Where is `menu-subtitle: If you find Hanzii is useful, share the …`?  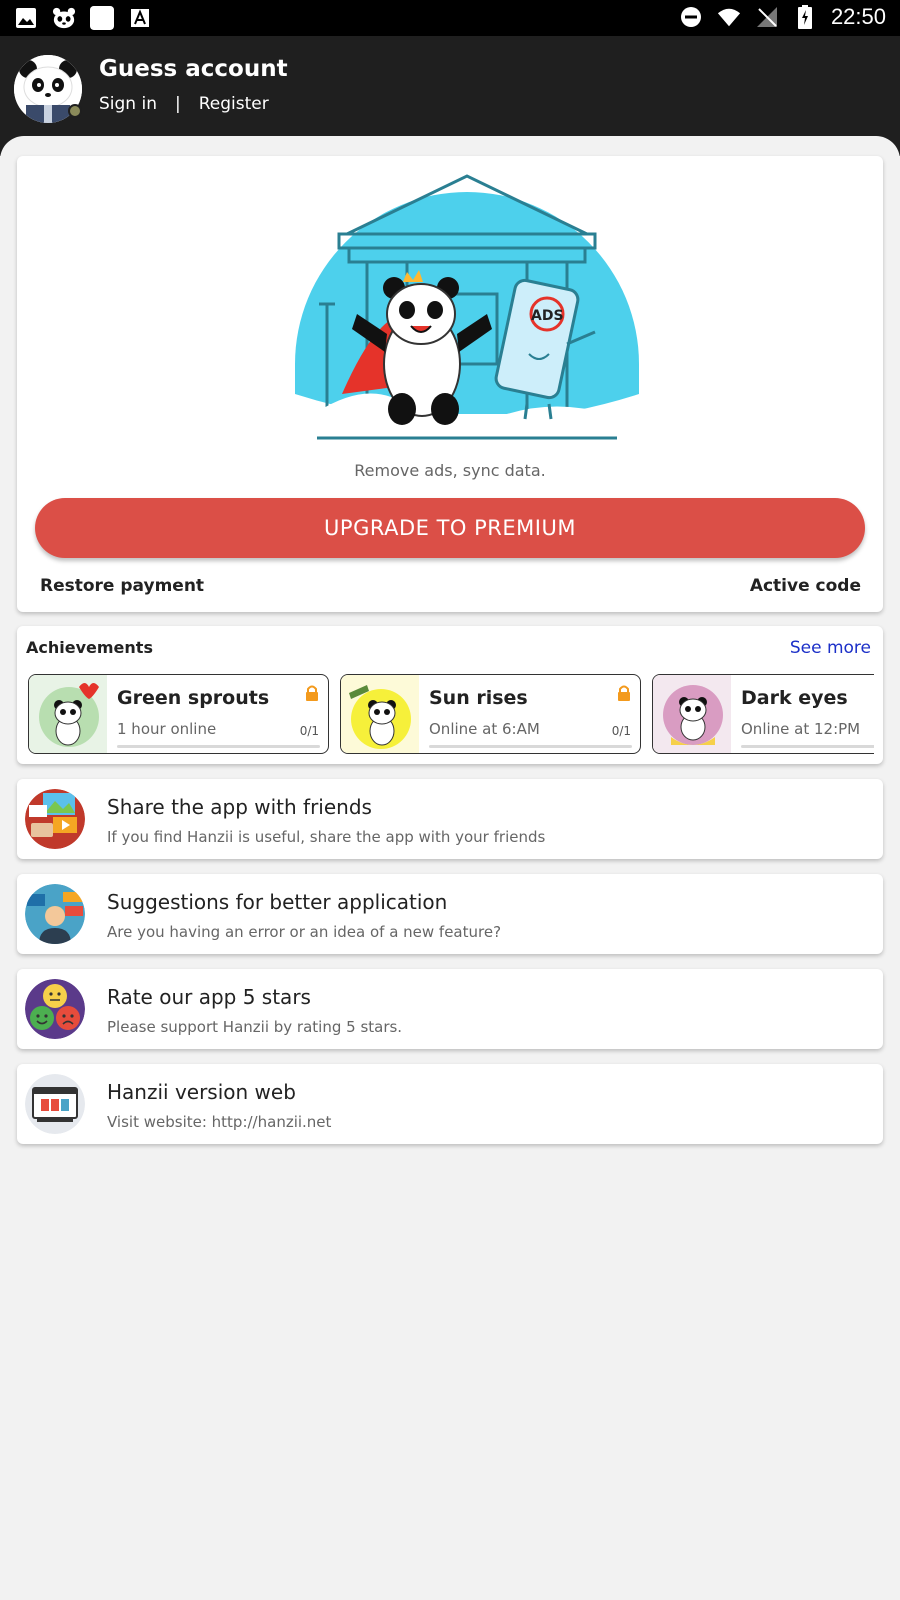 menu-subtitle: If you find Hanzii is useful, share the … is located at coordinates (326, 837).